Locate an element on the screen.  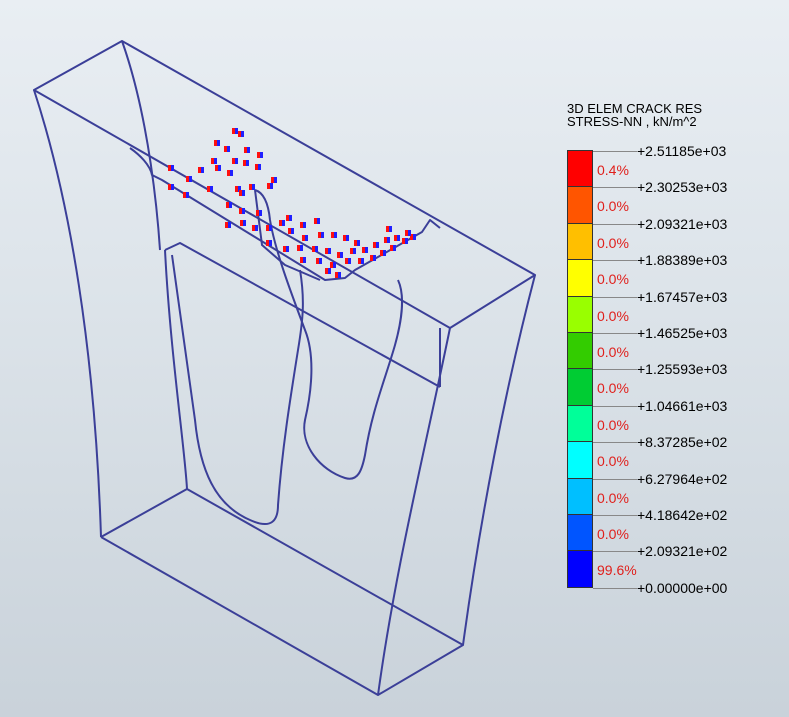
legend-tick-label: +2.09321e+02 is located at coordinates (682, 551).